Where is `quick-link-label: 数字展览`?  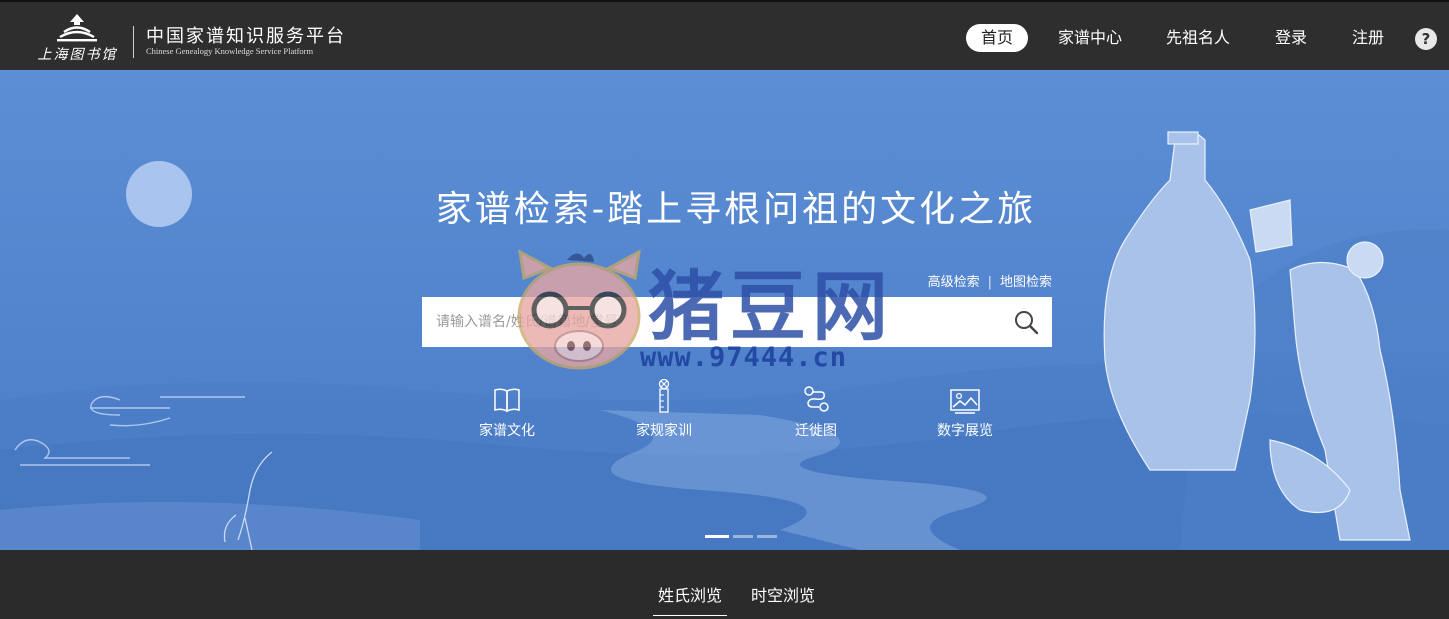 quick-link-label: 数字展览 is located at coordinates (965, 431).